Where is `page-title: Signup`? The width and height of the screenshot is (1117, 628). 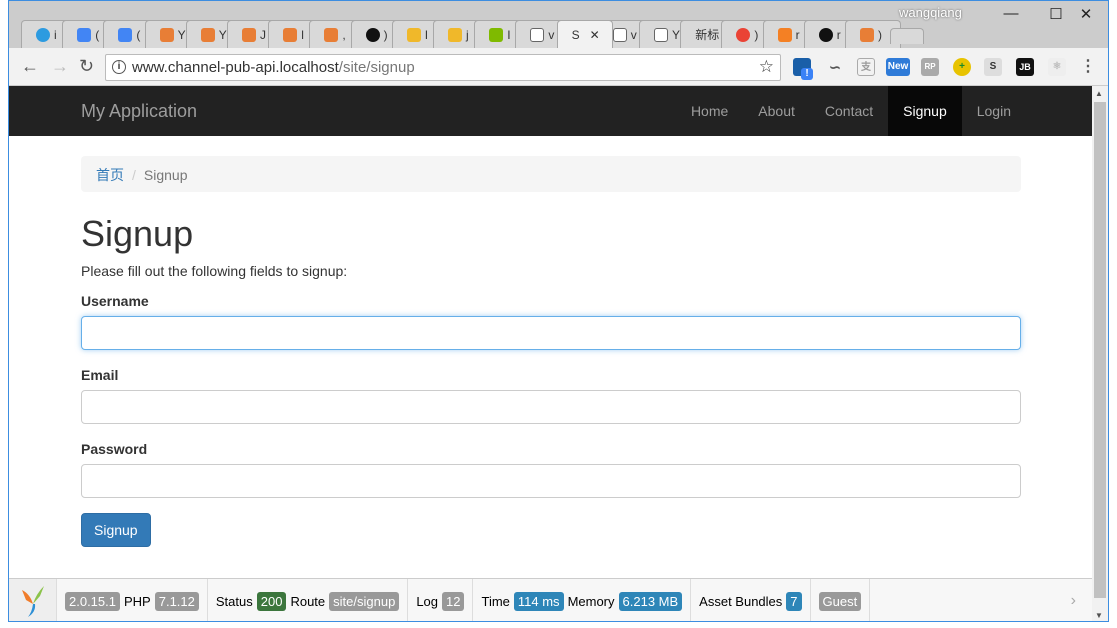
page-title: Signup is located at coordinates (137, 233).